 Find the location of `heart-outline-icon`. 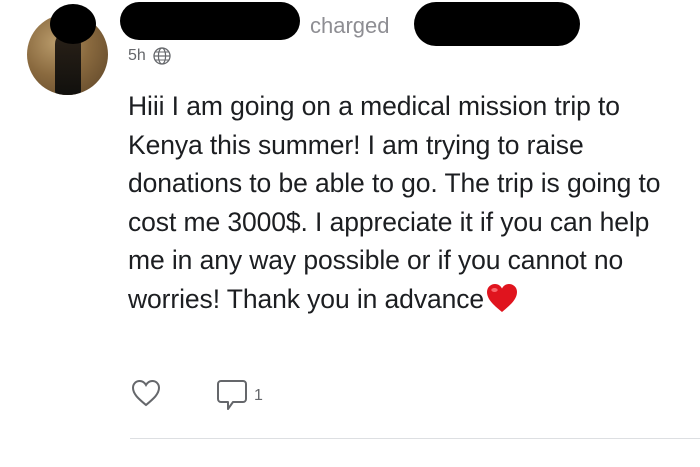

heart-outline-icon is located at coordinates (146, 393).